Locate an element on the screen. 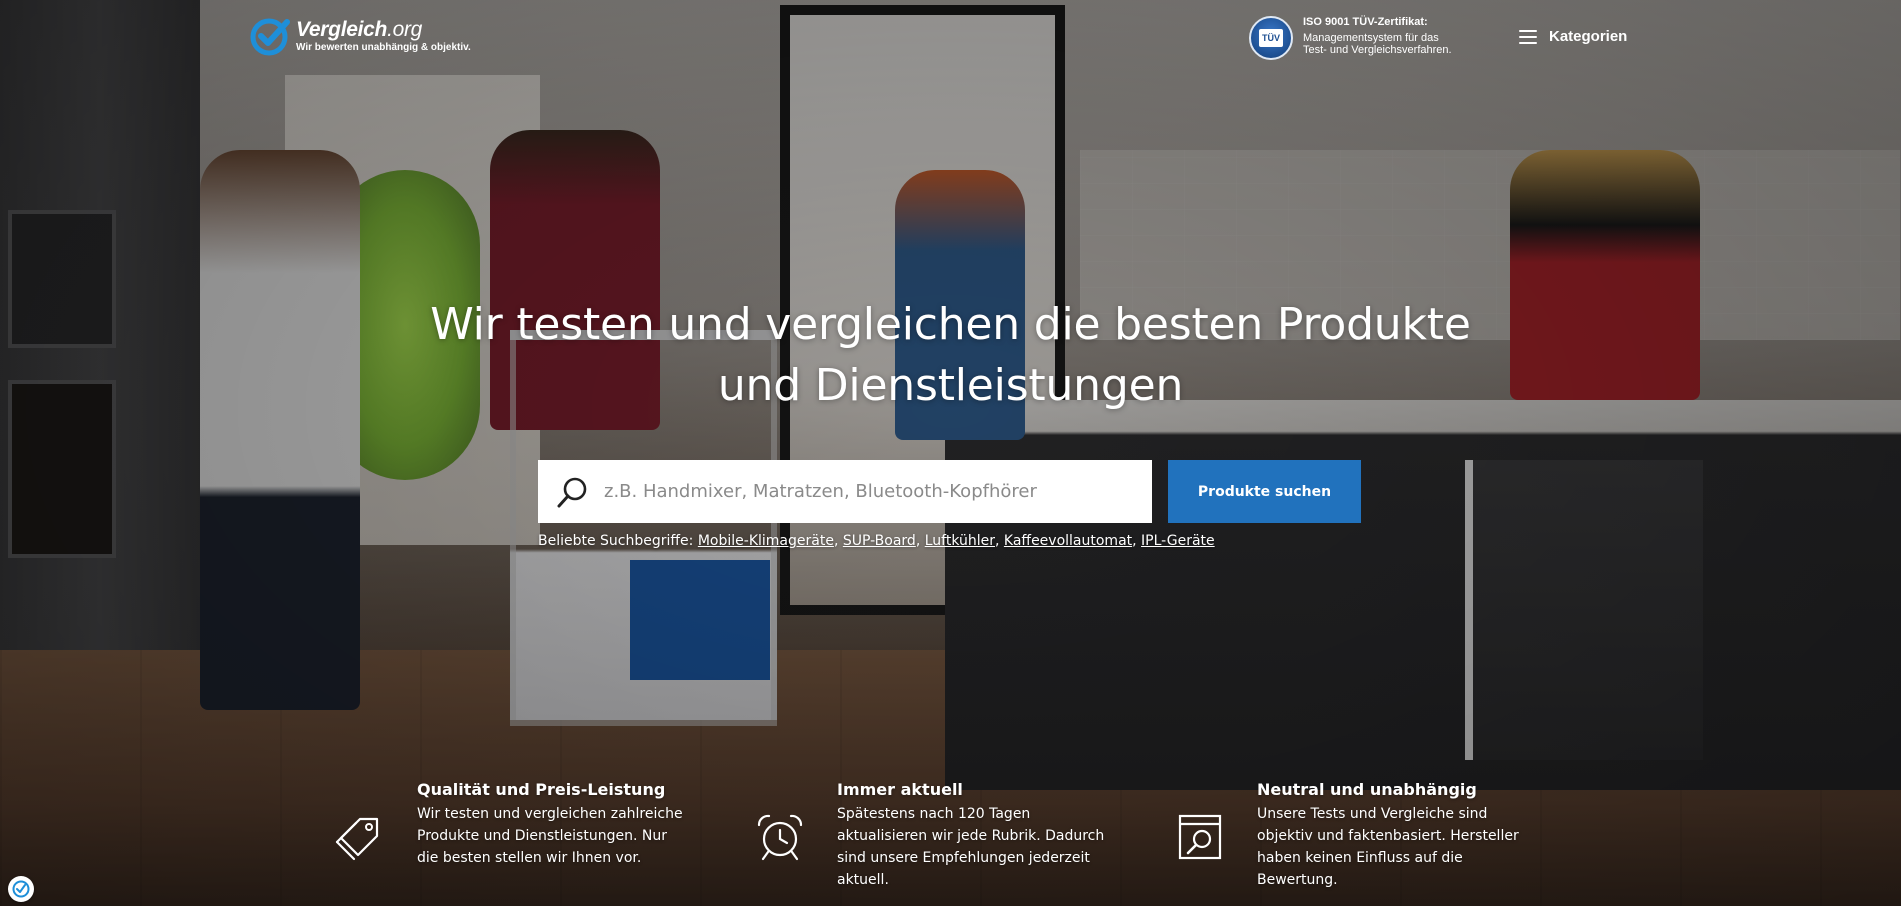 The image size is (1901, 906). hamburger-icon is located at coordinates (1528, 36).